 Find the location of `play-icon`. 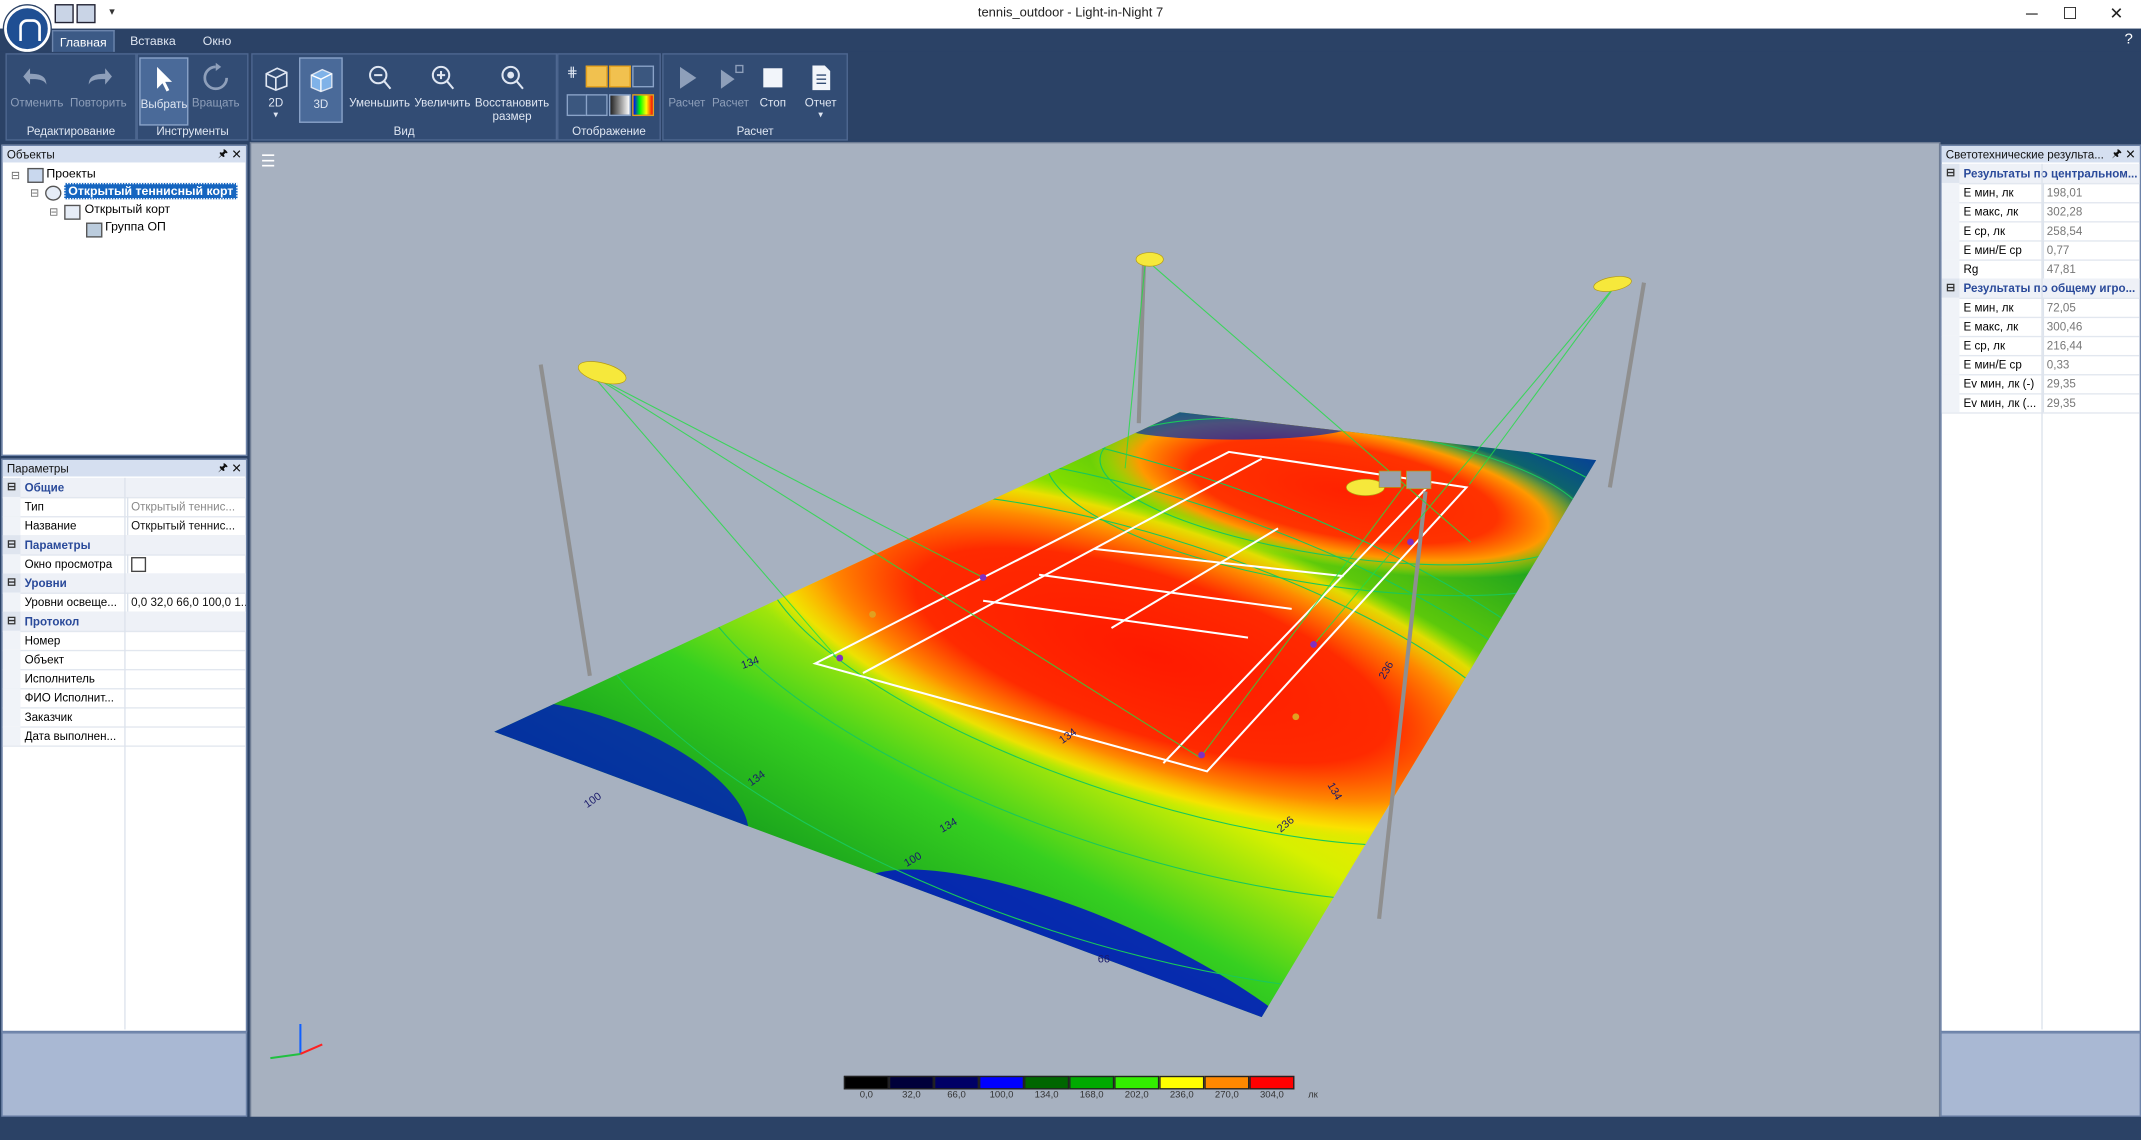

play-icon is located at coordinates (688, 77).